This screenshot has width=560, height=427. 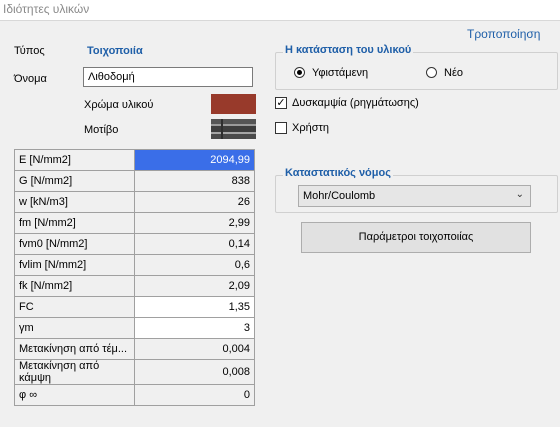 What do you see at coordinates (74, 244) in the screenshot?
I see `property-label: fvm0 [N/mm2]` at bounding box center [74, 244].